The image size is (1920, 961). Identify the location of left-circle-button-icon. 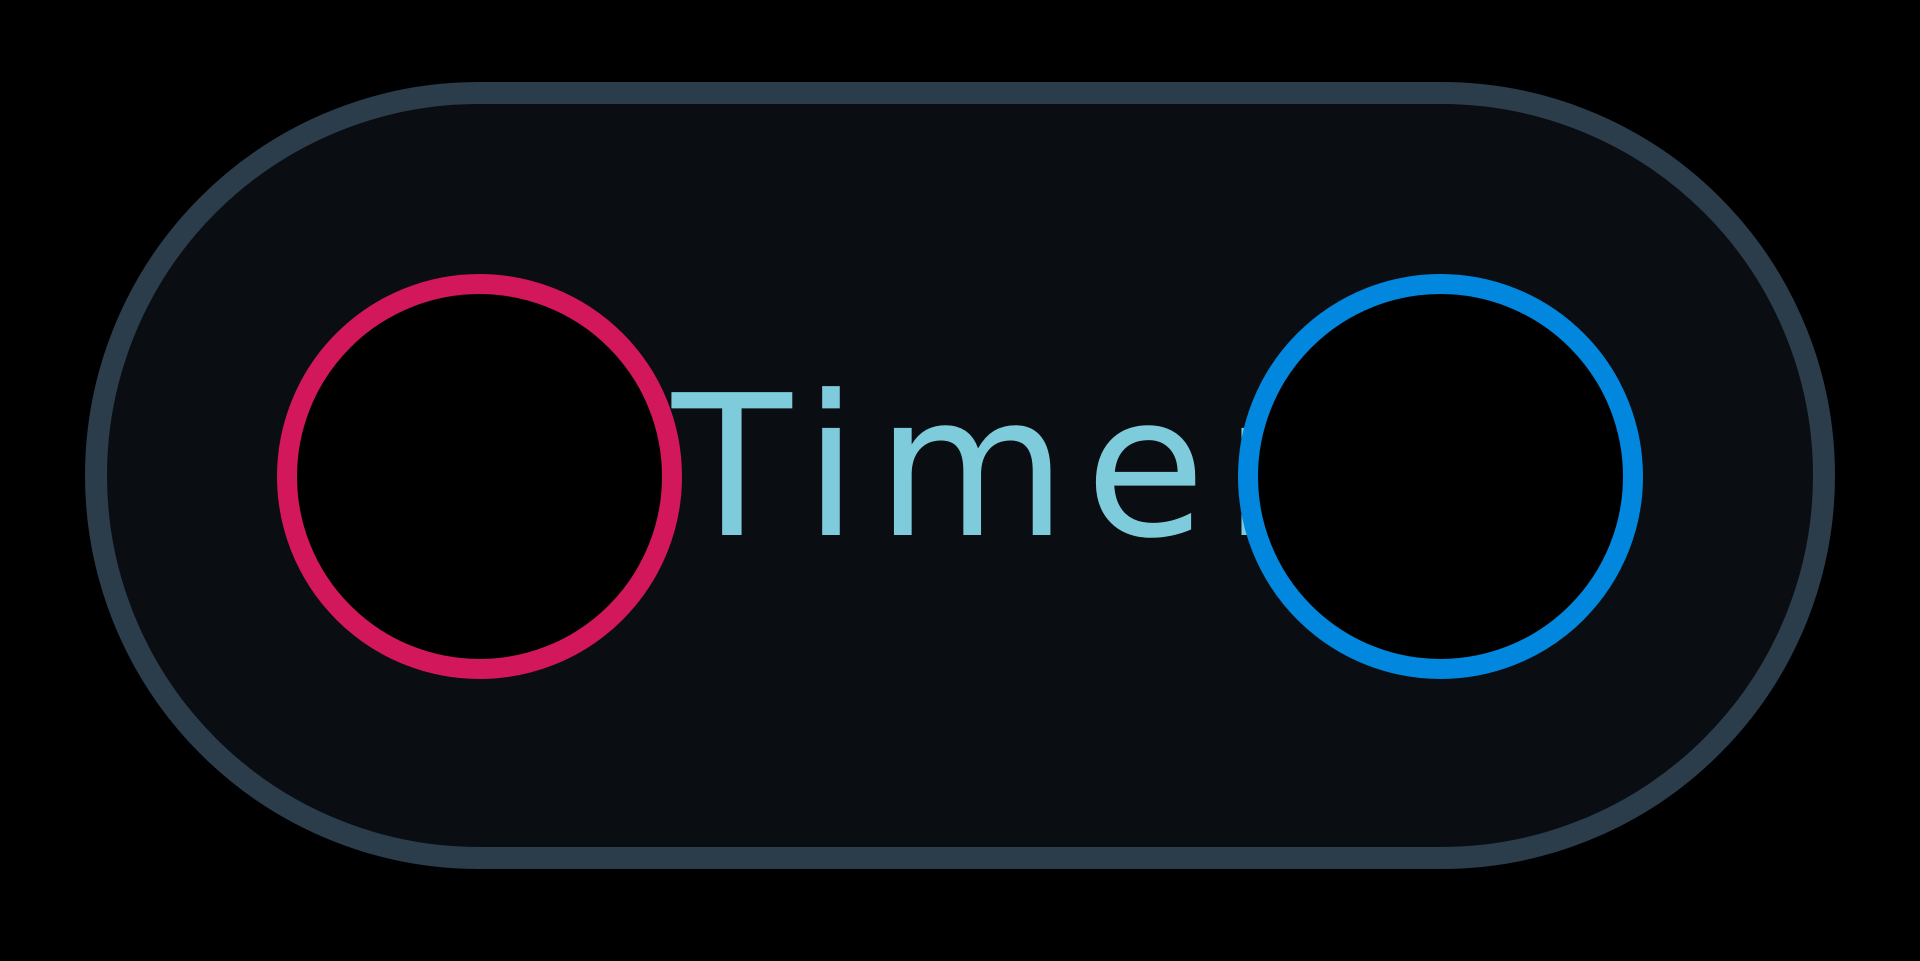
(479, 476).